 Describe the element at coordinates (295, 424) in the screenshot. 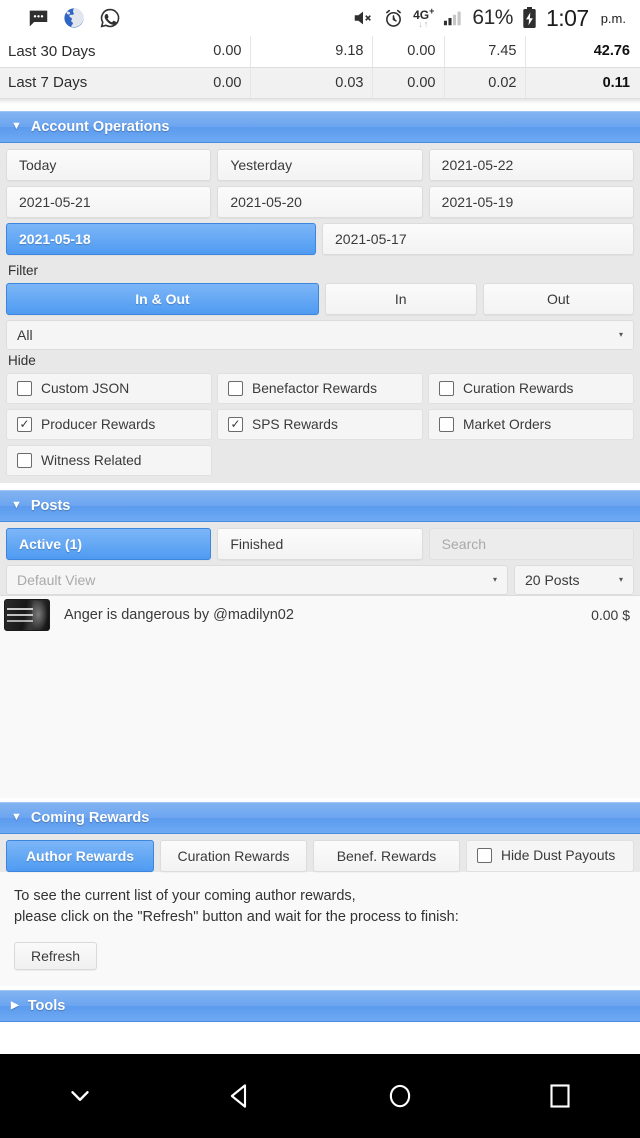

I see `checkbox-label: SPS Rewards` at that location.